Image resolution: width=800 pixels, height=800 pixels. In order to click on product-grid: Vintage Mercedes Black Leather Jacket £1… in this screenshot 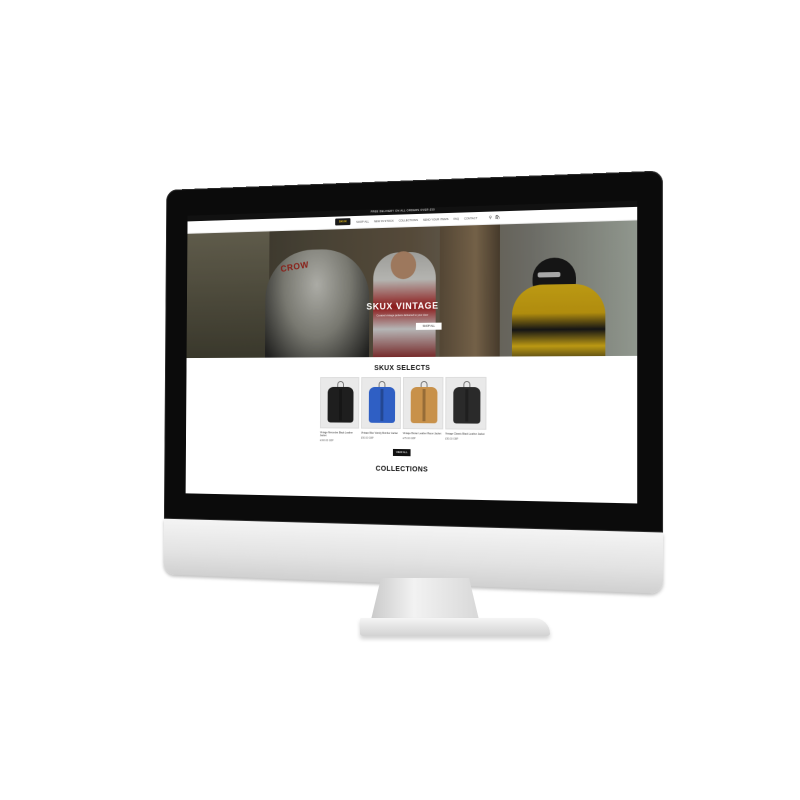, I will do `click(403, 410)`.